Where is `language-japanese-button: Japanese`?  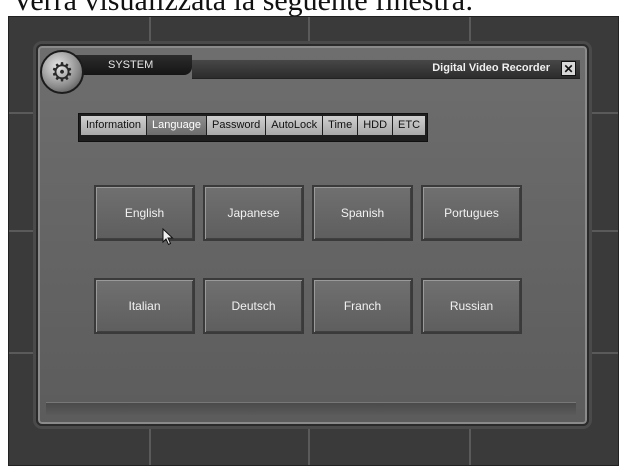 language-japanese-button: Japanese is located at coordinates (253, 213).